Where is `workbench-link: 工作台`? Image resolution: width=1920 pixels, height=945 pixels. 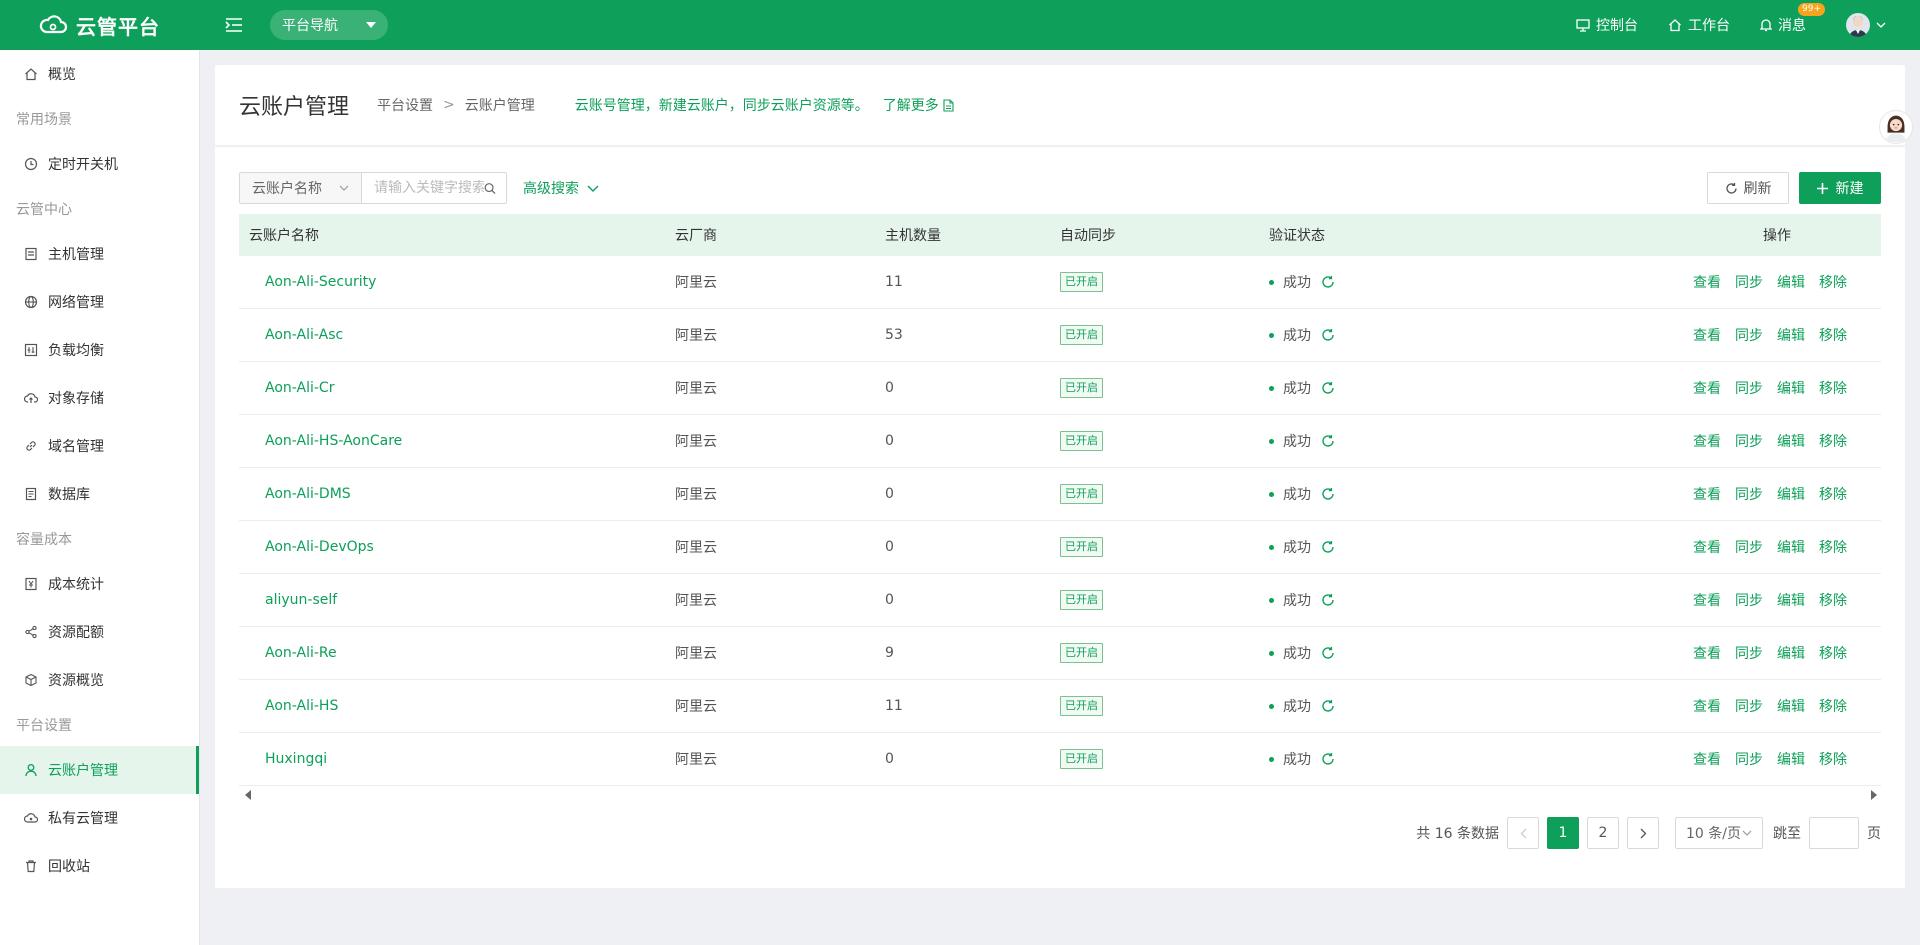
workbench-link: 工作台 is located at coordinates (1699, 25).